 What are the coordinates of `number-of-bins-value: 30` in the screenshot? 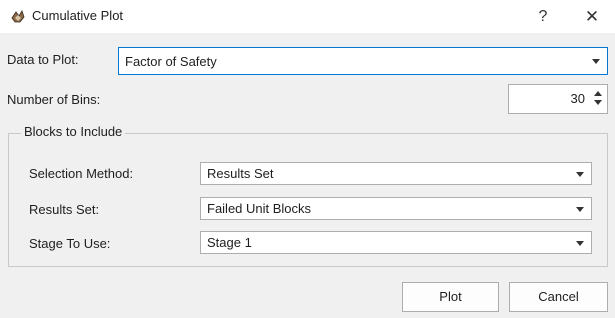 It's located at (577, 98).